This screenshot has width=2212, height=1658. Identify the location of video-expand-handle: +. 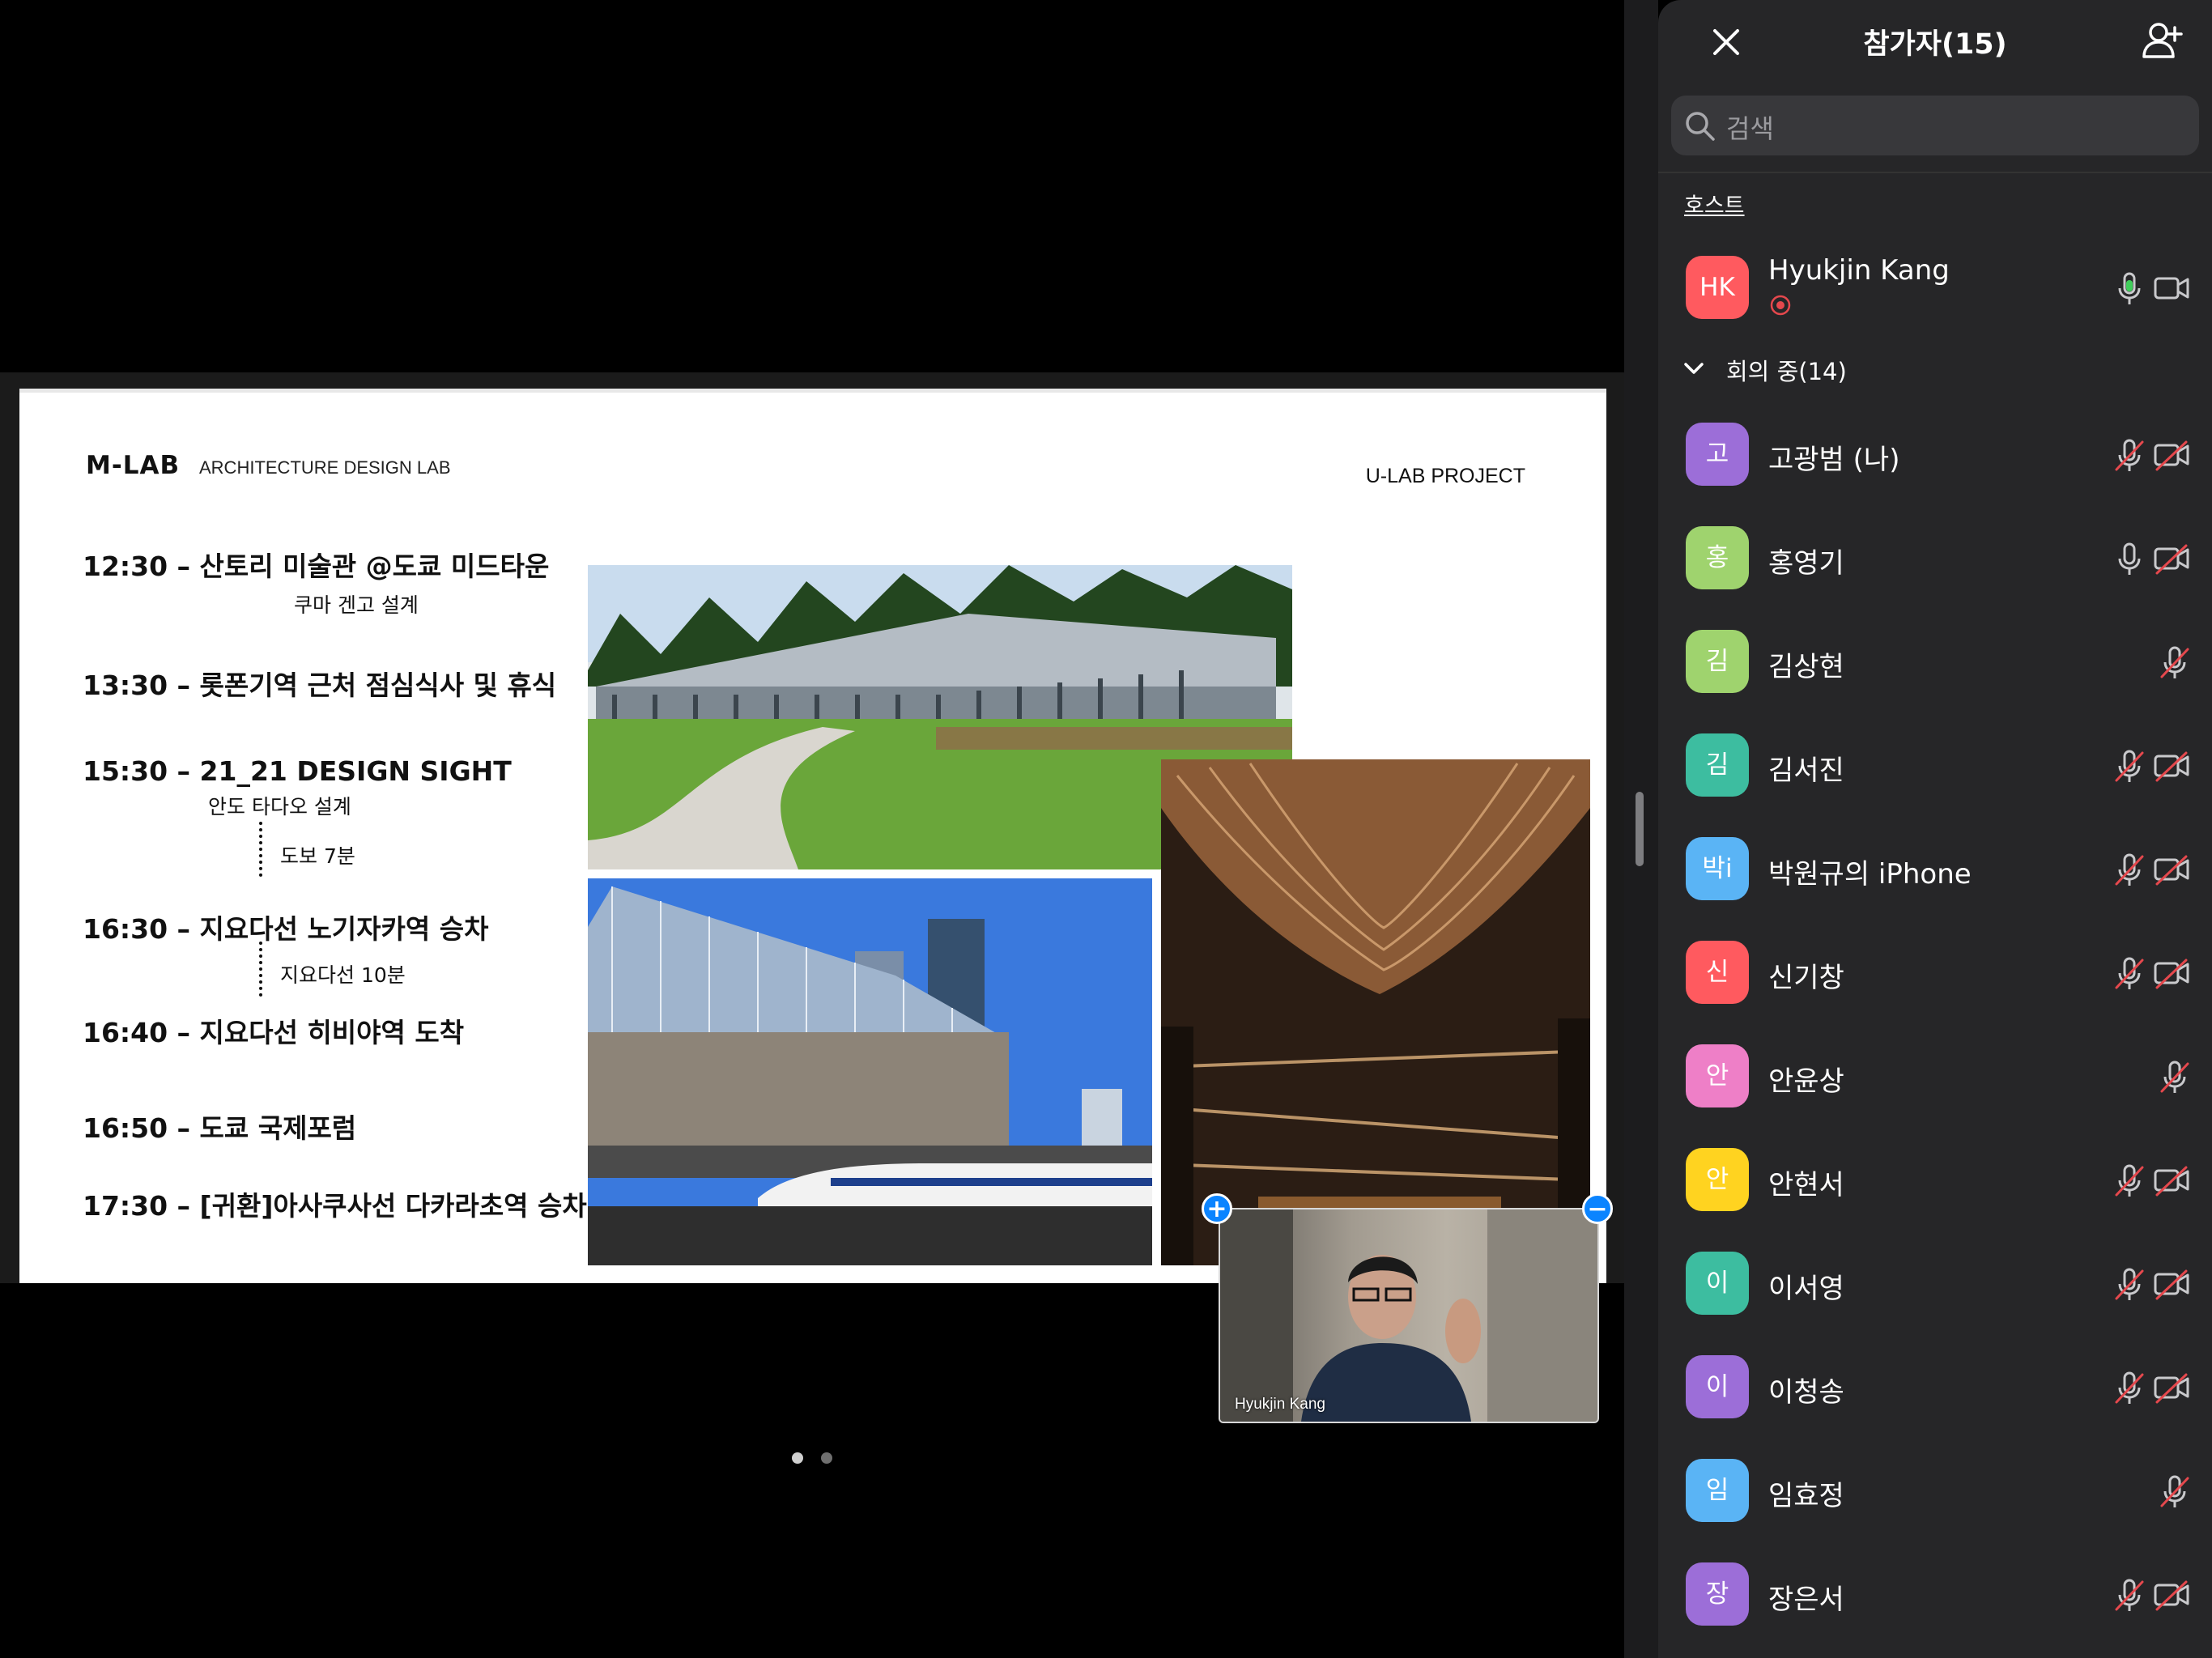
(1217, 1208).